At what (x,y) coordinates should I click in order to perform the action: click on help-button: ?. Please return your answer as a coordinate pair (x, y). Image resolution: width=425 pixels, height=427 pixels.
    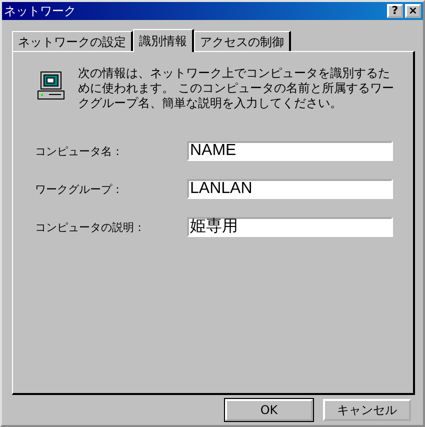
    Looking at the image, I should click on (395, 11).